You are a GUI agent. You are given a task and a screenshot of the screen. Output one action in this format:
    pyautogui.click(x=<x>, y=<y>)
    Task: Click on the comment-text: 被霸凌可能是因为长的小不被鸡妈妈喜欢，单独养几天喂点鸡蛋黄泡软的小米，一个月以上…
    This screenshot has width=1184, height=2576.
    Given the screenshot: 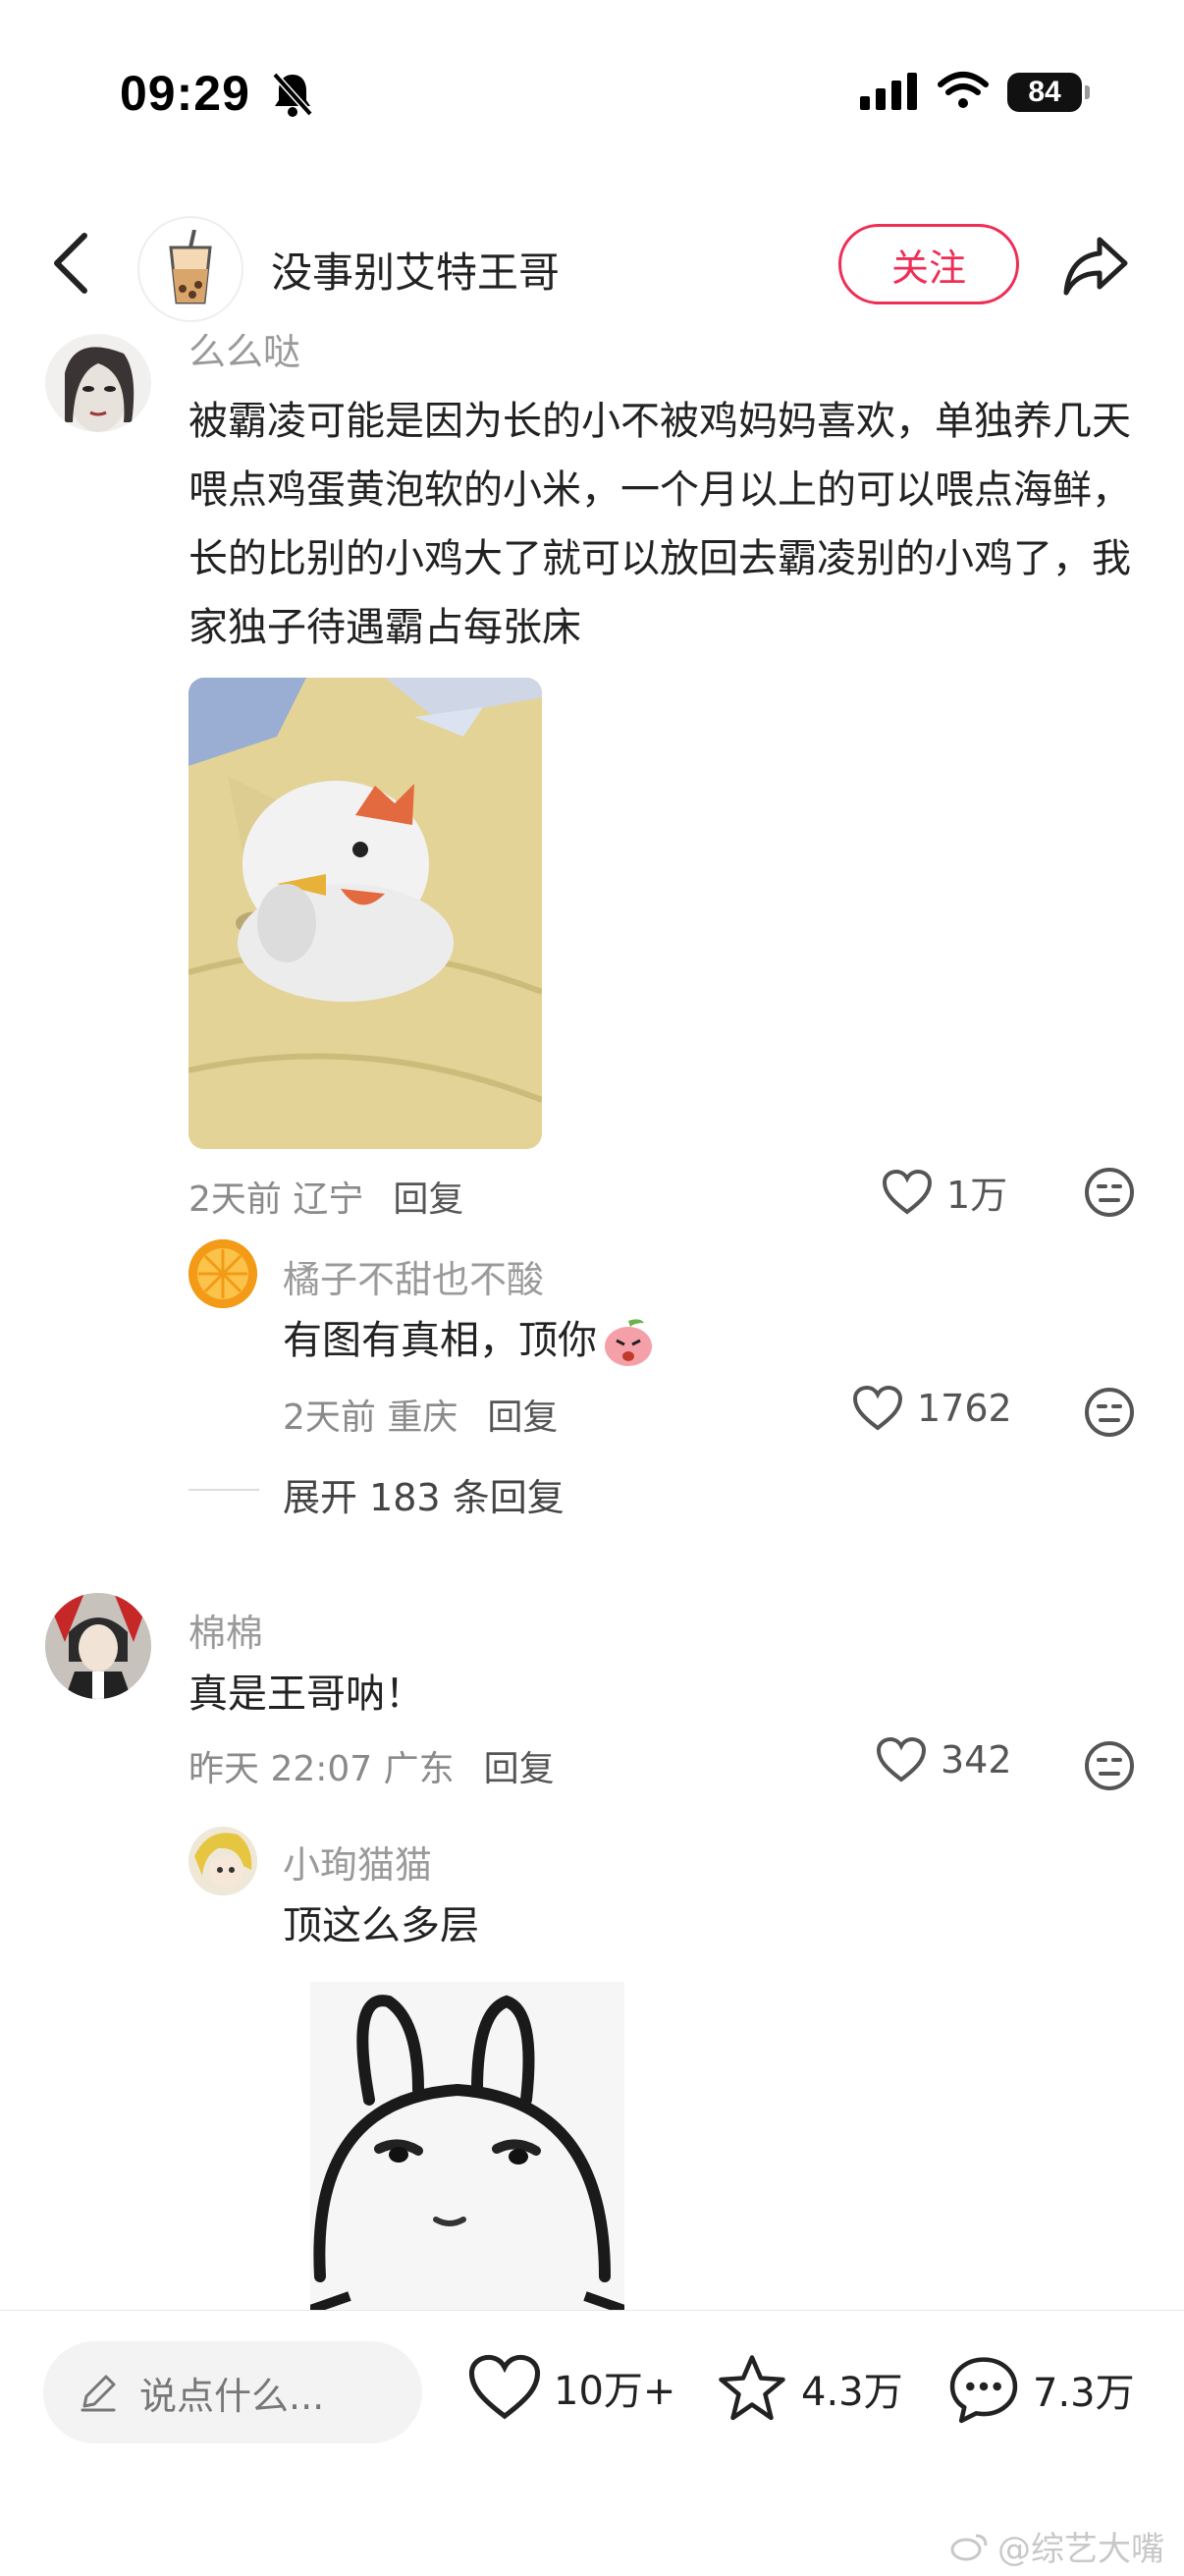 What is the action you would take?
    pyautogui.click(x=659, y=525)
    